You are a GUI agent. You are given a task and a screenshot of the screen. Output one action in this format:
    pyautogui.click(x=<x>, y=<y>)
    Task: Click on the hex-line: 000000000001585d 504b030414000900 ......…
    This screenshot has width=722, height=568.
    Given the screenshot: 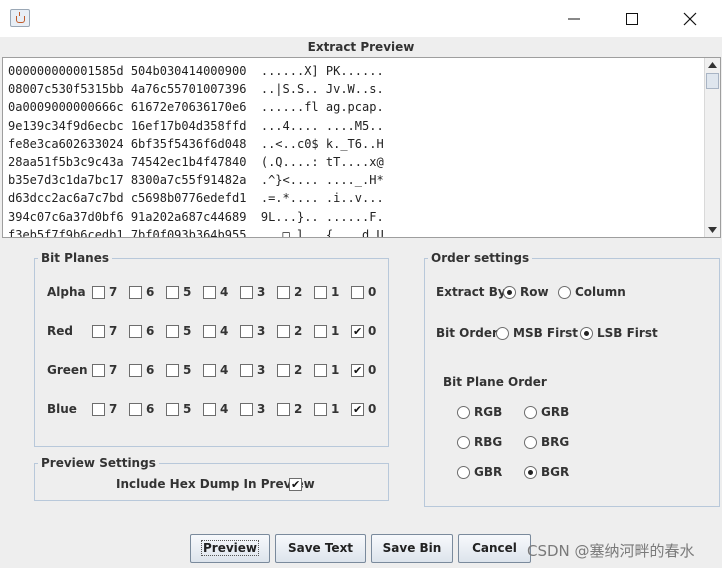 What is the action you would take?
    pyautogui.click(x=196, y=71)
    